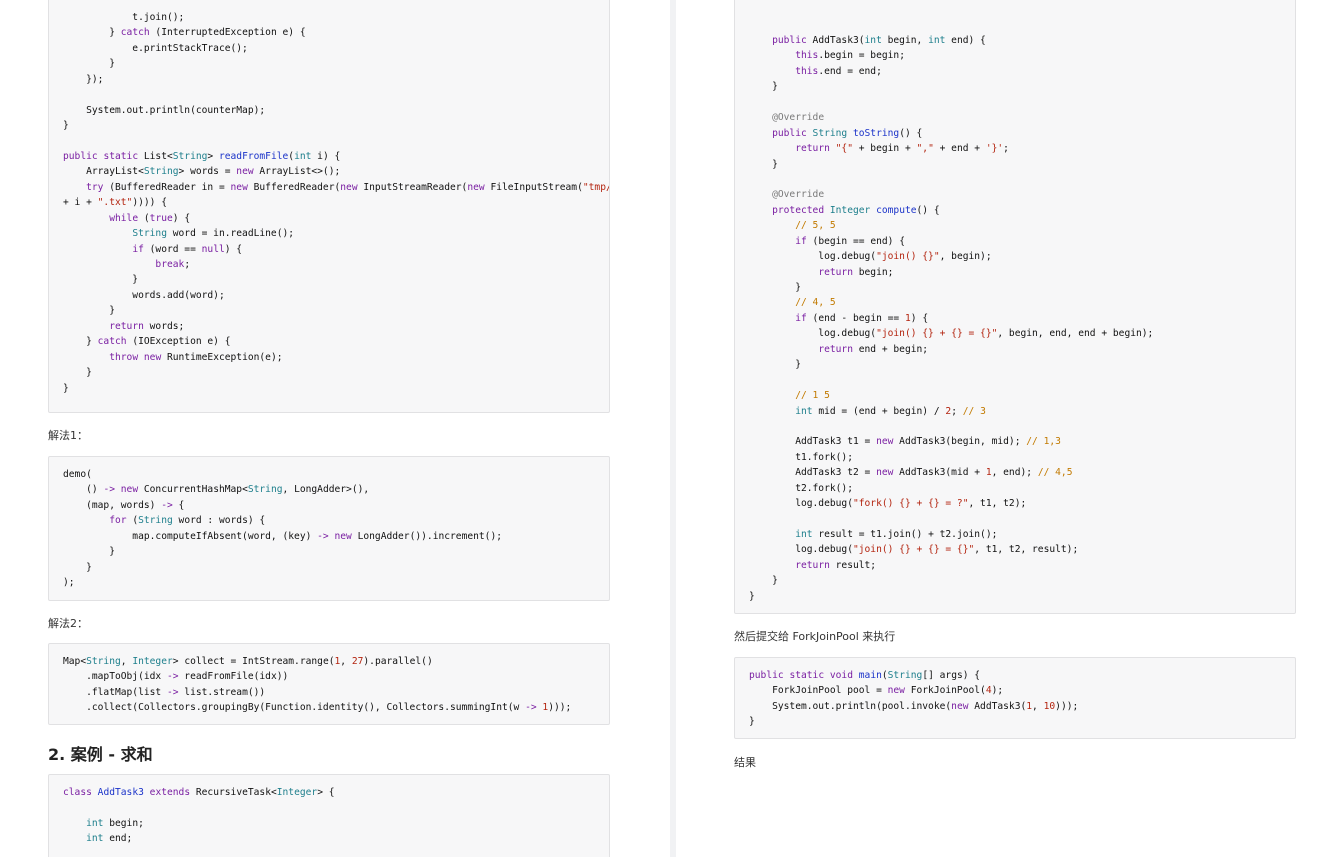 This screenshot has height=857, width=1327. Describe the element at coordinates (147, 342) in the screenshot. I see `code-line: } catch (IOException e) {` at that location.